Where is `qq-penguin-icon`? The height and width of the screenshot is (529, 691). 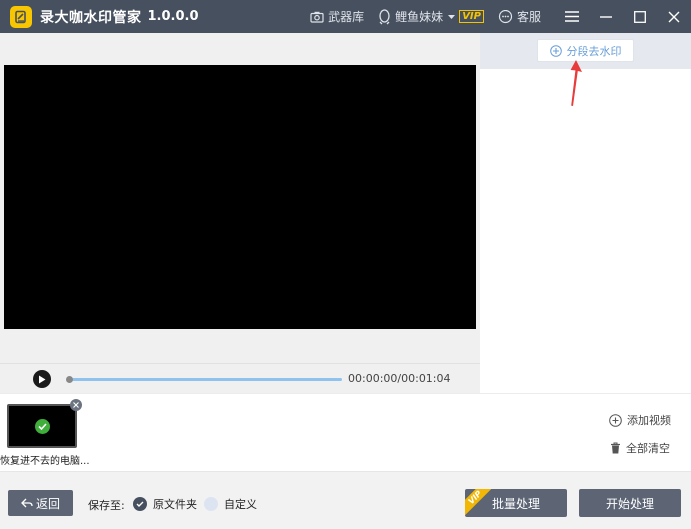
qq-penguin-icon is located at coordinates (384, 16).